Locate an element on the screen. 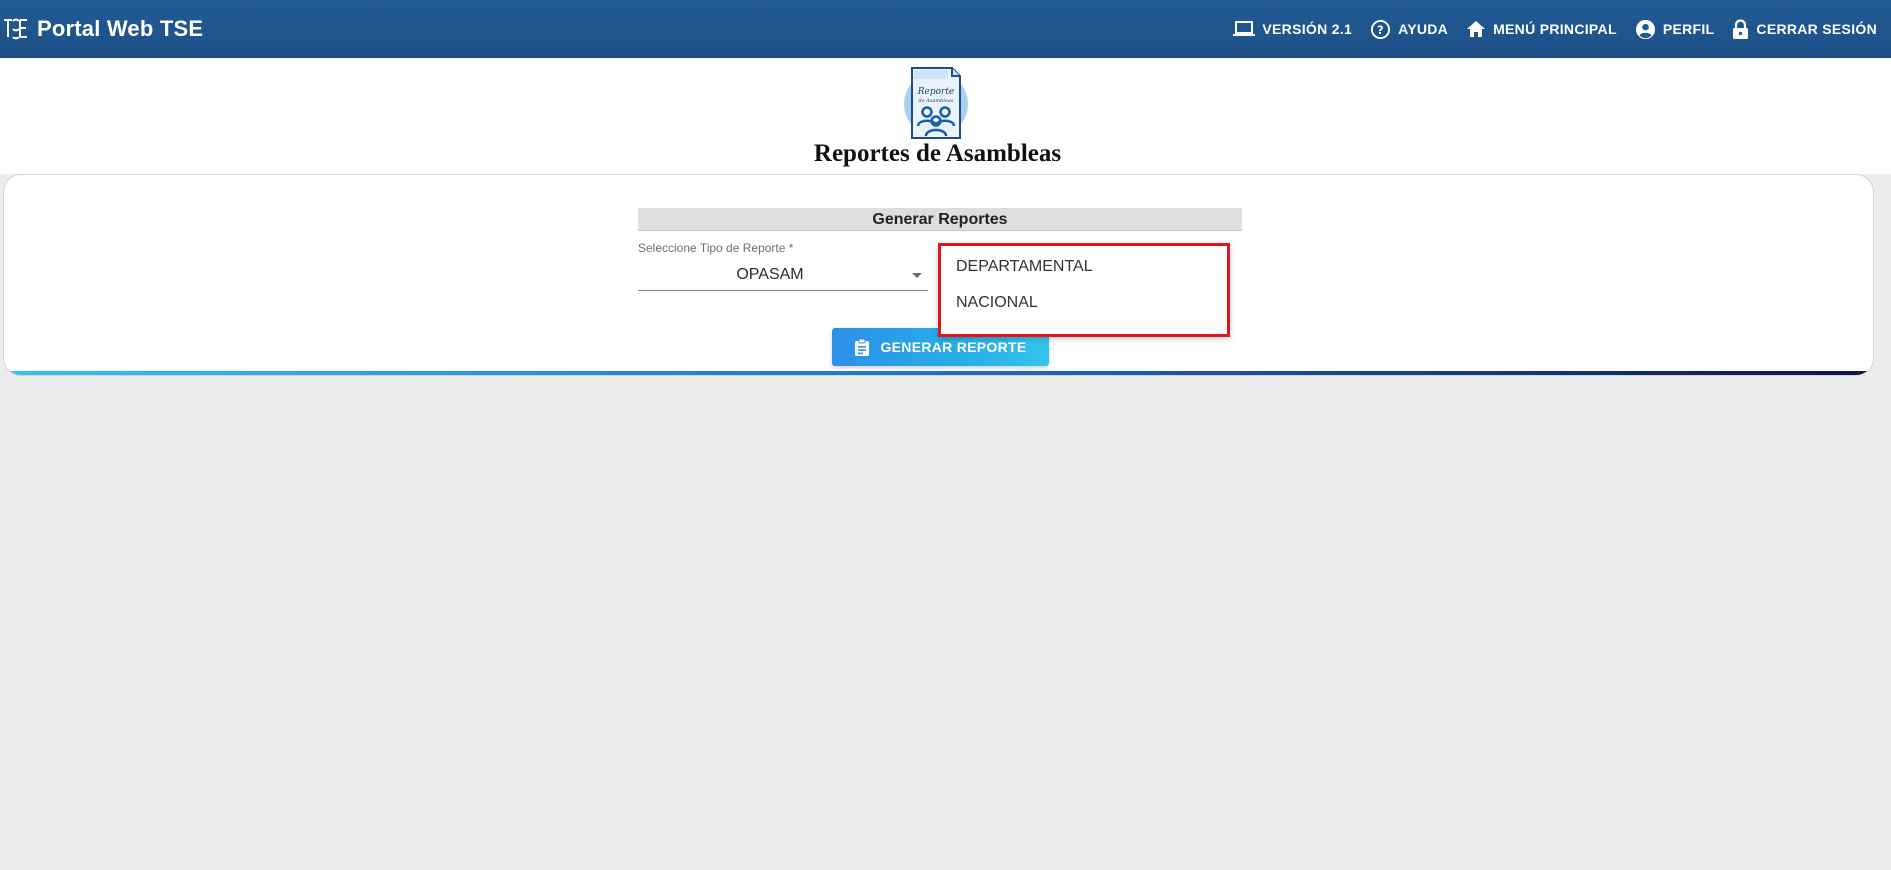 This screenshot has height=870, width=1891. account-circle-icon is located at coordinates (1645, 29).